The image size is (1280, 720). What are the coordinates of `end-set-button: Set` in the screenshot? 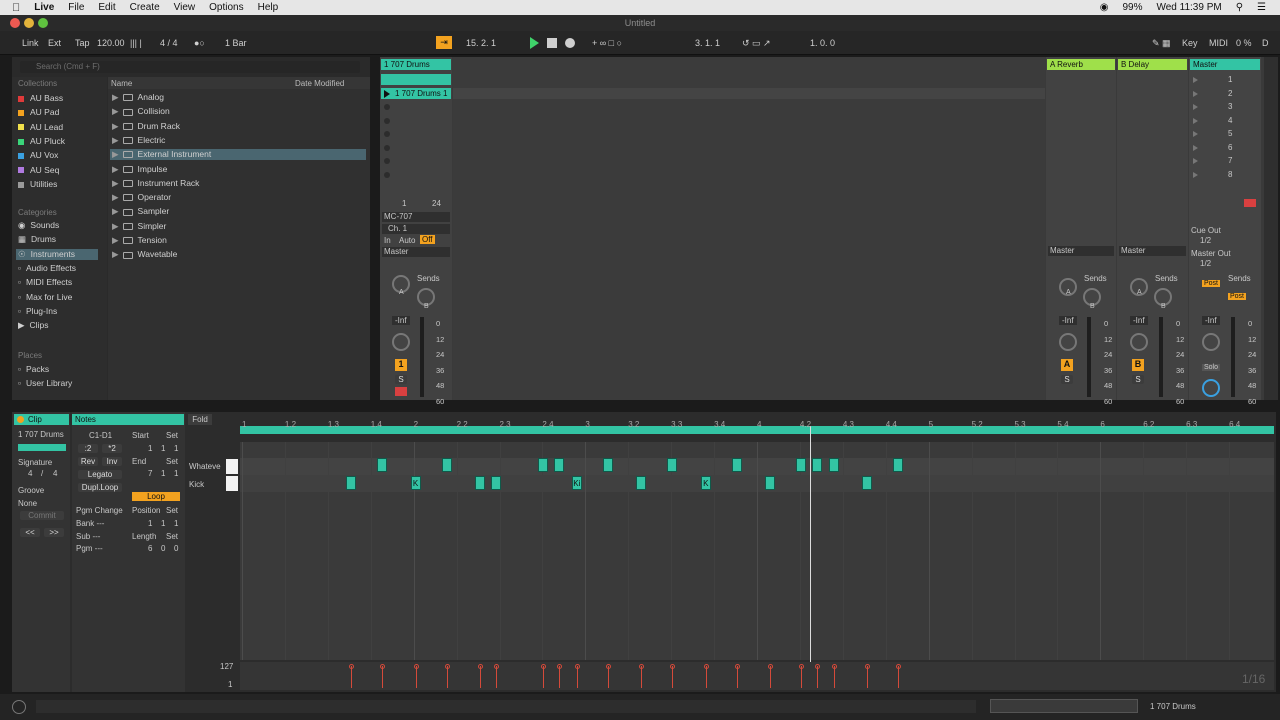 It's located at (172, 461).